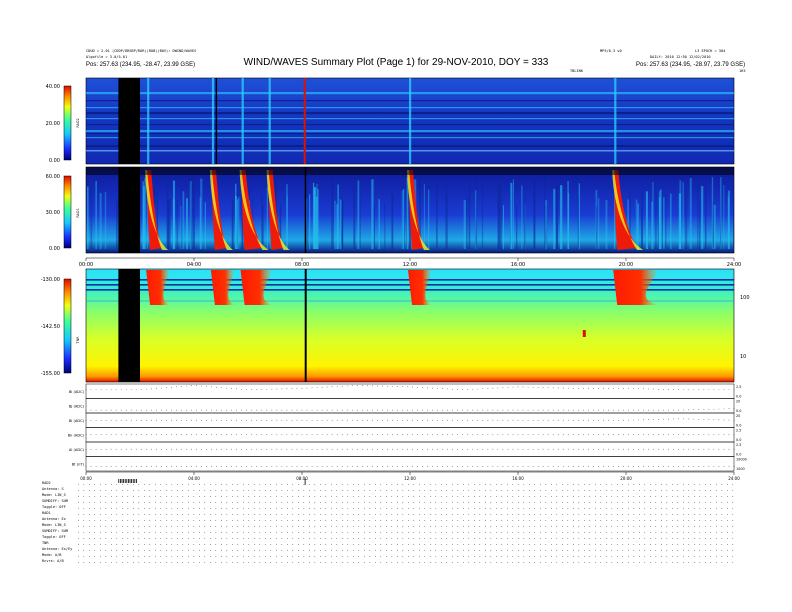  What do you see at coordinates (638, 226) in the screenshot?
I see `rad1-streak` at bounding box center [638, 226].